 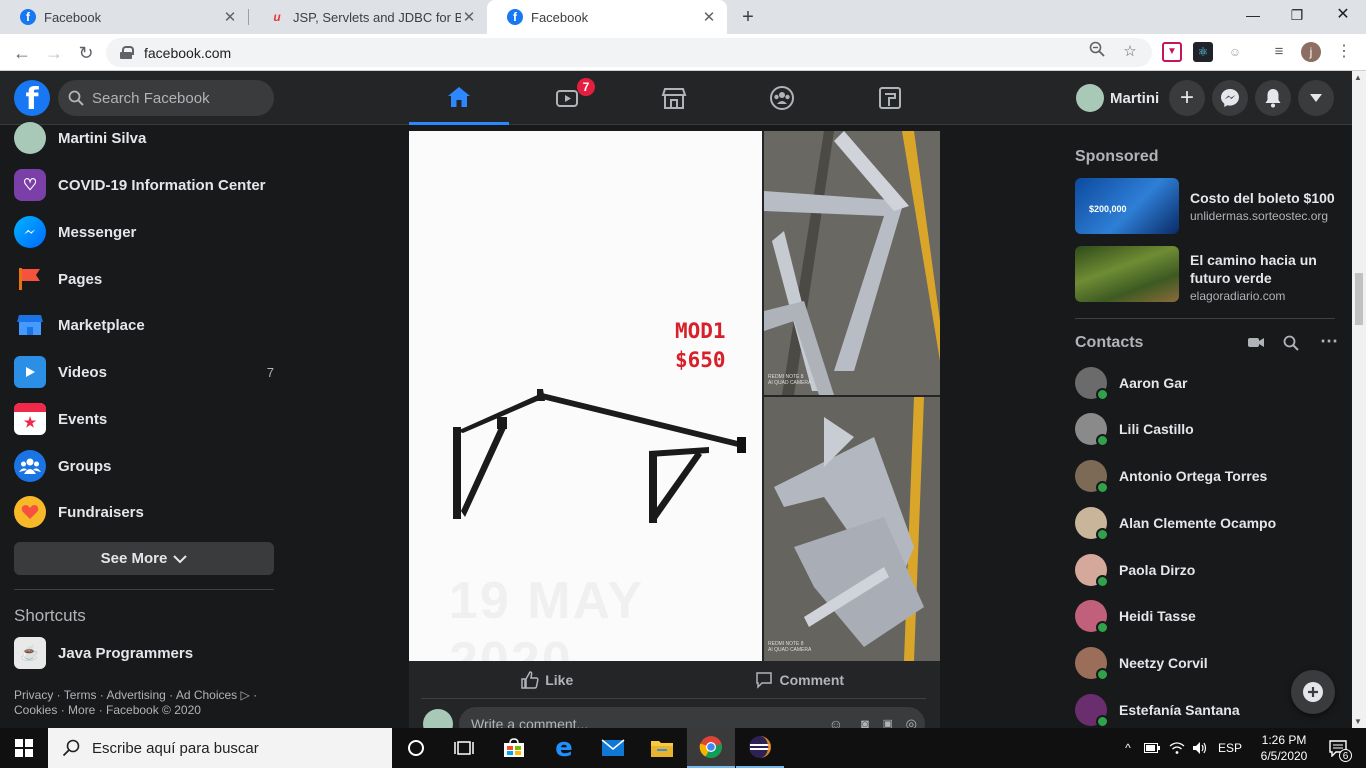 What do you see at coordinates (1119, 98) in the screenshot?
I see `profile-chip: Martini` at bounding box center [1119, 98].